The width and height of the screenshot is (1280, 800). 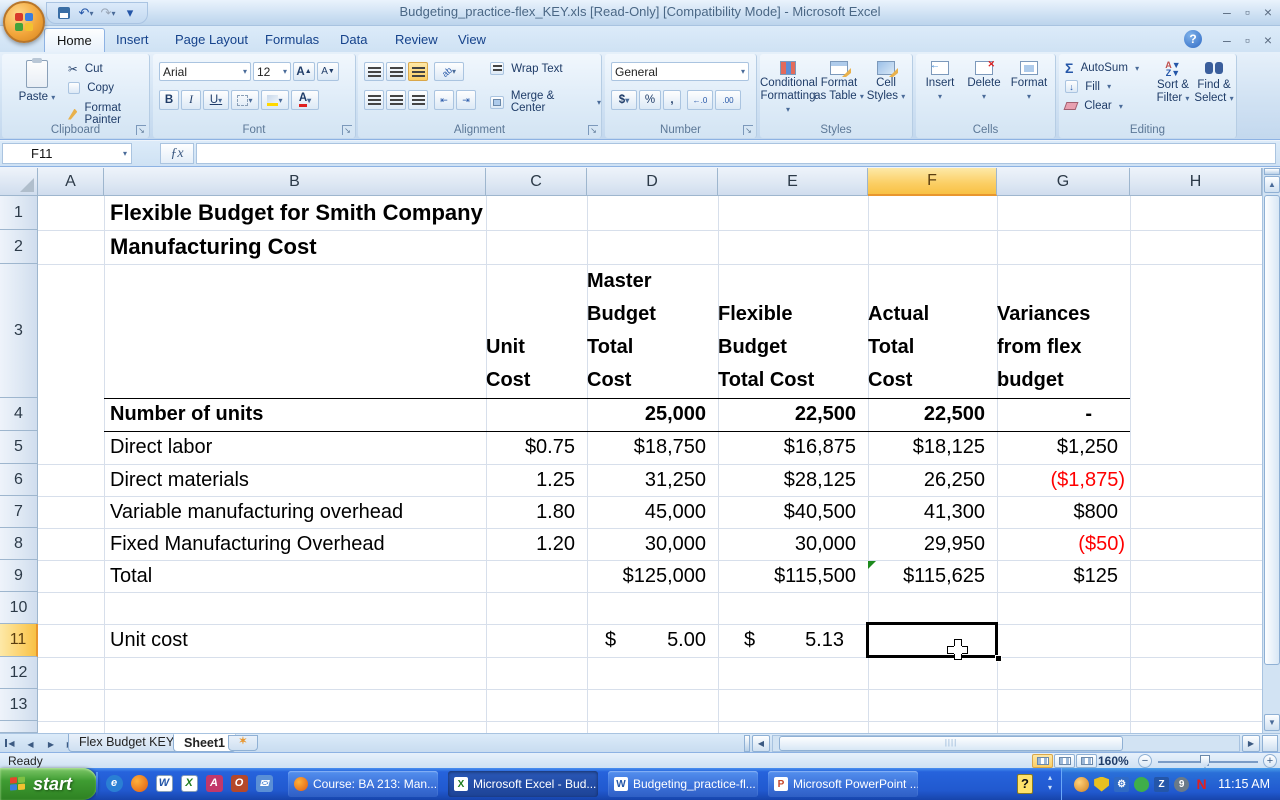 What do you see at coordinates (1193, 39) in the screenshot?
I see `help-button: ?` at bounding box center [1193, 39].